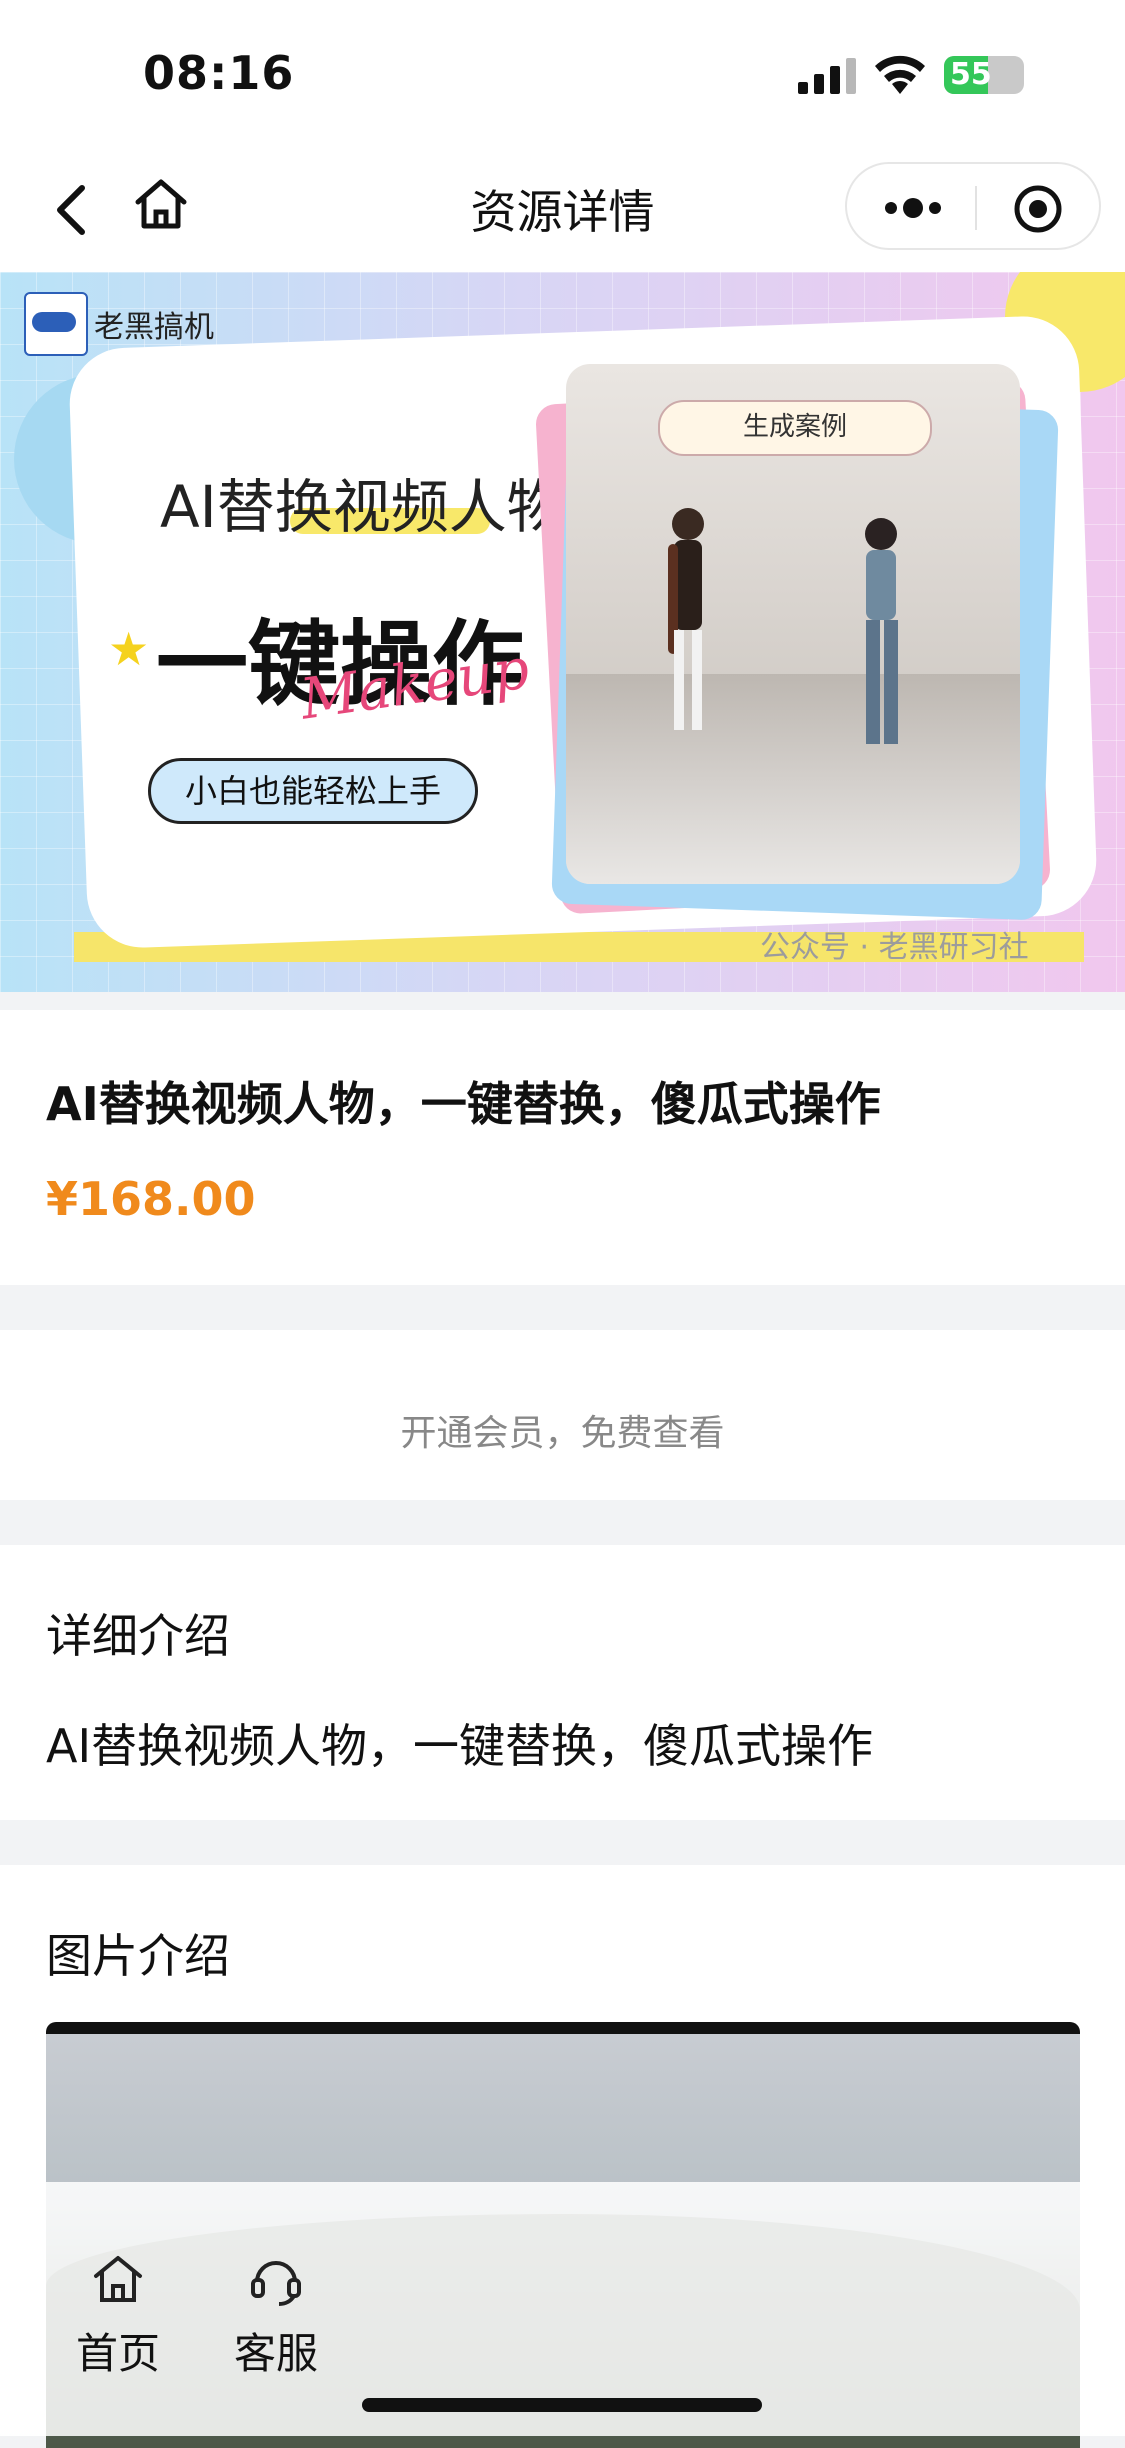 This screenshot has width=1125, height=2448. What do you see at coordinates (362, 507) in the screenshot?
I see `banner-heading-small: AI替换视频人物` at bounding box center [362, 507].